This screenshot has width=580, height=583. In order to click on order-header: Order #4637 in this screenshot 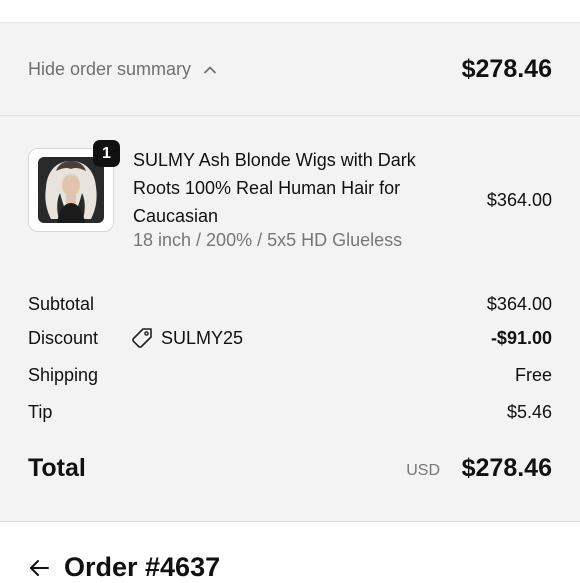, I will do `click(124, 567)`.